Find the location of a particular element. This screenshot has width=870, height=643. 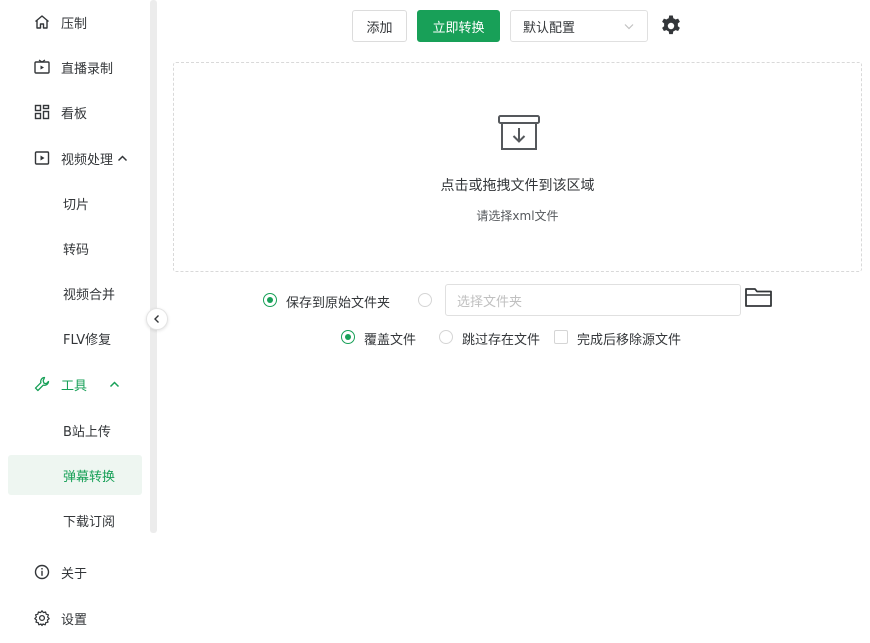

preset-select: 默认配置 is located at coordinates (579, 26).